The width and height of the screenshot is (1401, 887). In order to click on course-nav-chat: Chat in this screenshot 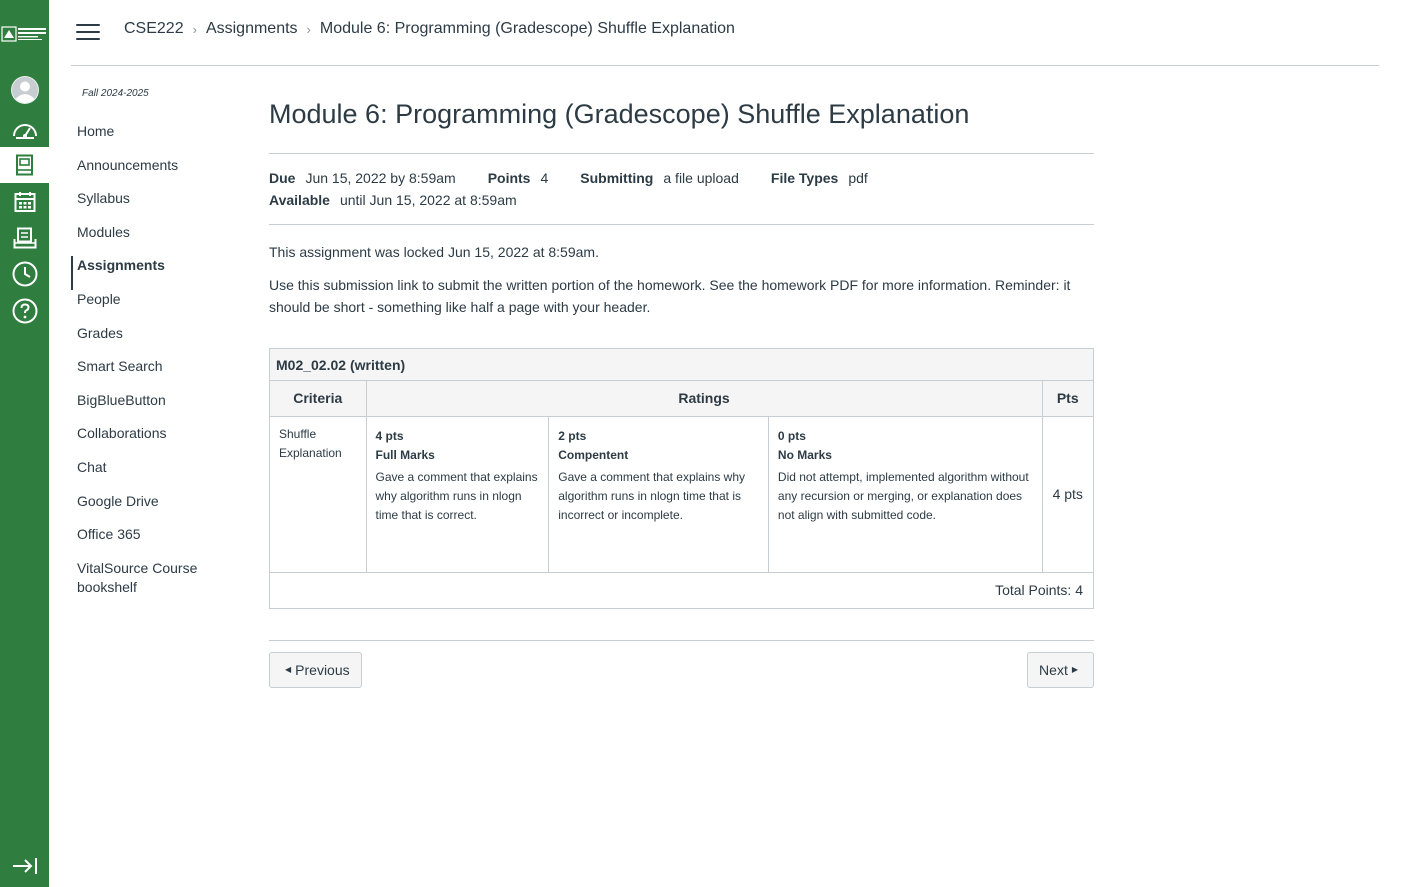, I will do `click(156, 475)`.